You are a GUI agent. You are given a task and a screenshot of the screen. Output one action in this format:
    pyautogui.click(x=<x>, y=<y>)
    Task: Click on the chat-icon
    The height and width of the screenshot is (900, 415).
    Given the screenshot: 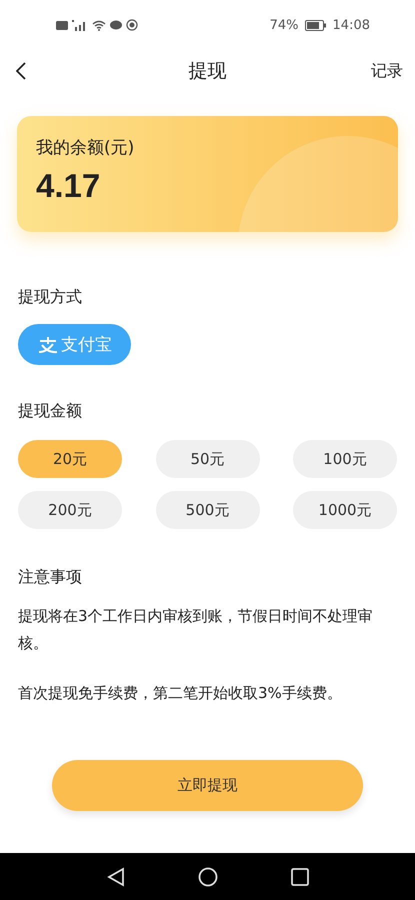 What is the action you would take?
    pyautogui.click(x=116, y=25)
    